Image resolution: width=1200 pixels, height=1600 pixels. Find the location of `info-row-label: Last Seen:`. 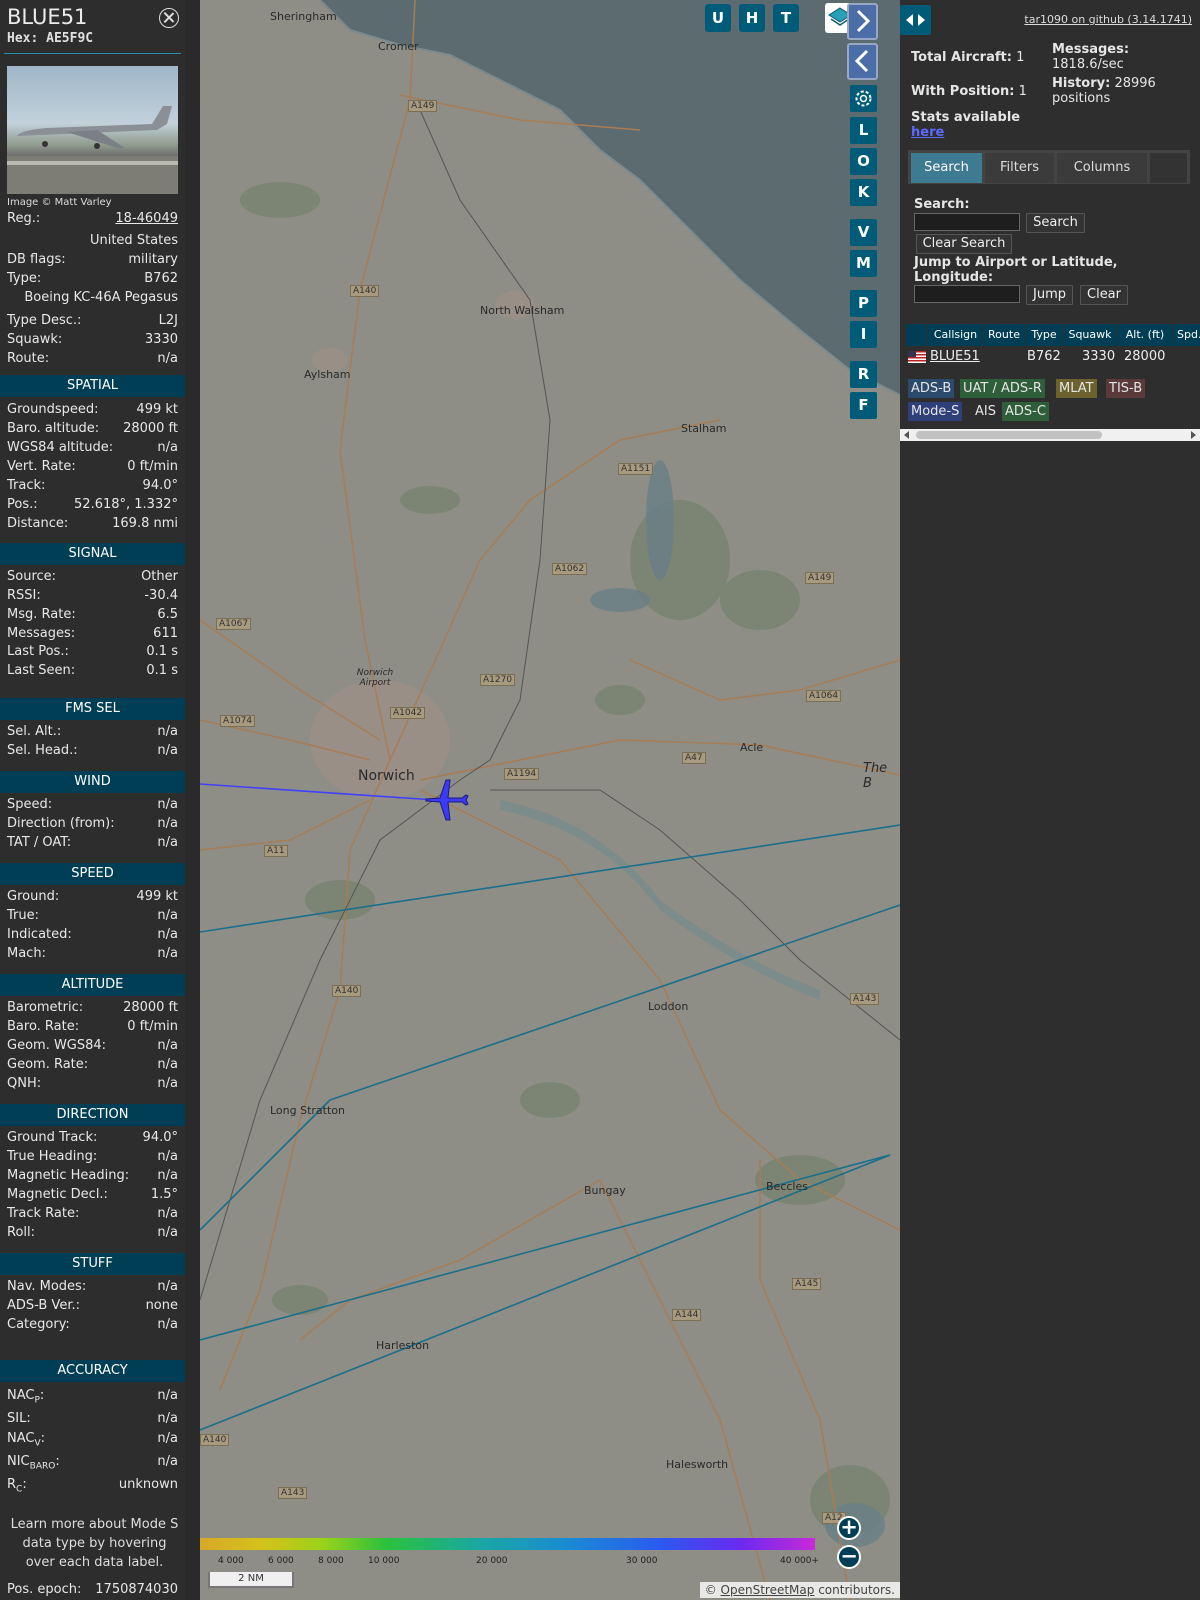

info-row-label: Last Seen: is located at coordinates (41, 670).